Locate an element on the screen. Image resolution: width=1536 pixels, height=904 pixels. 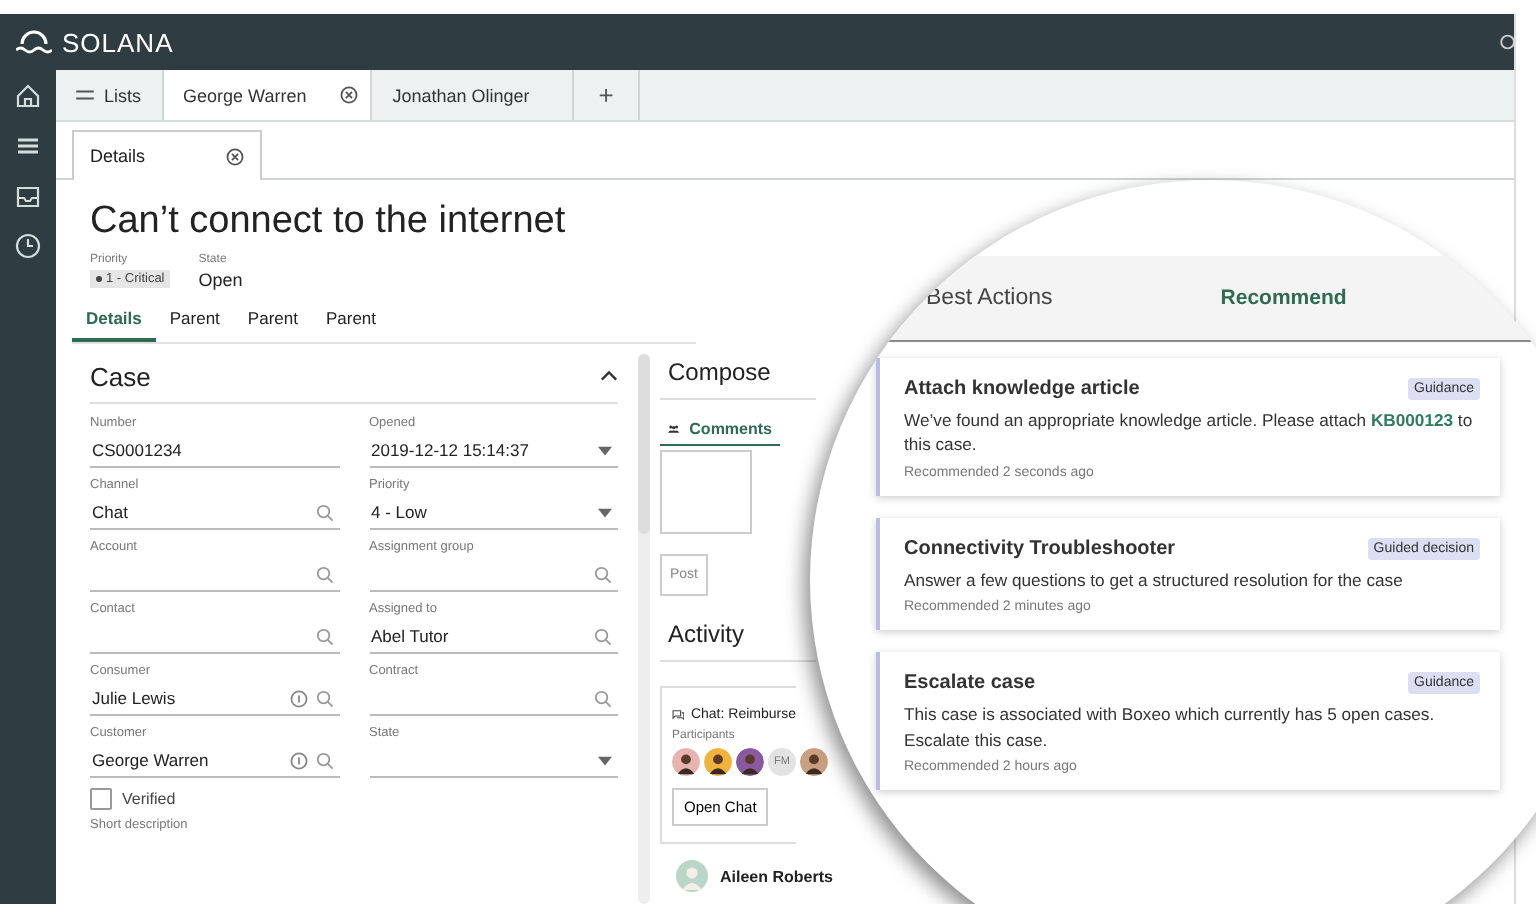
record-title: Can’t connect to the internet is located at coordinates (329, 222).